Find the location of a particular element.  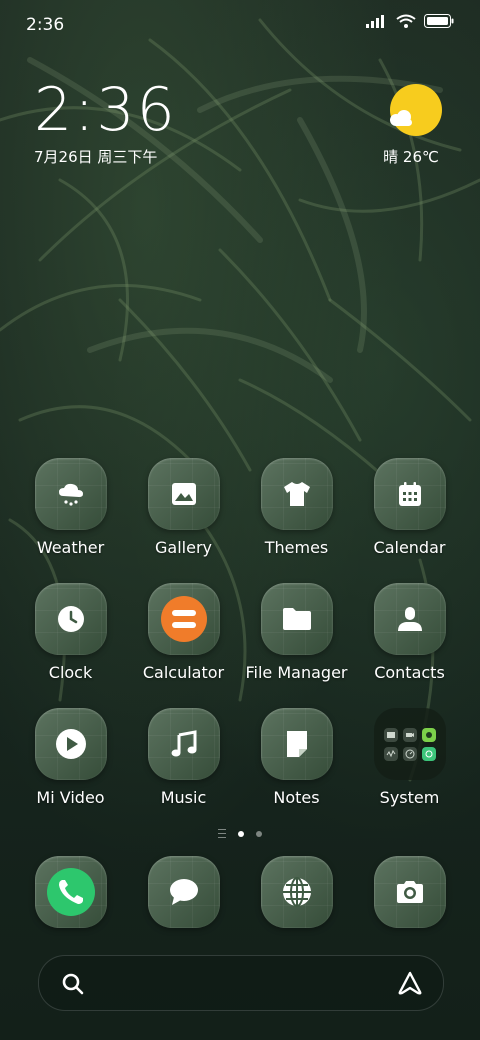

app-contacts: Contacts is located at coordinates (409, 632).